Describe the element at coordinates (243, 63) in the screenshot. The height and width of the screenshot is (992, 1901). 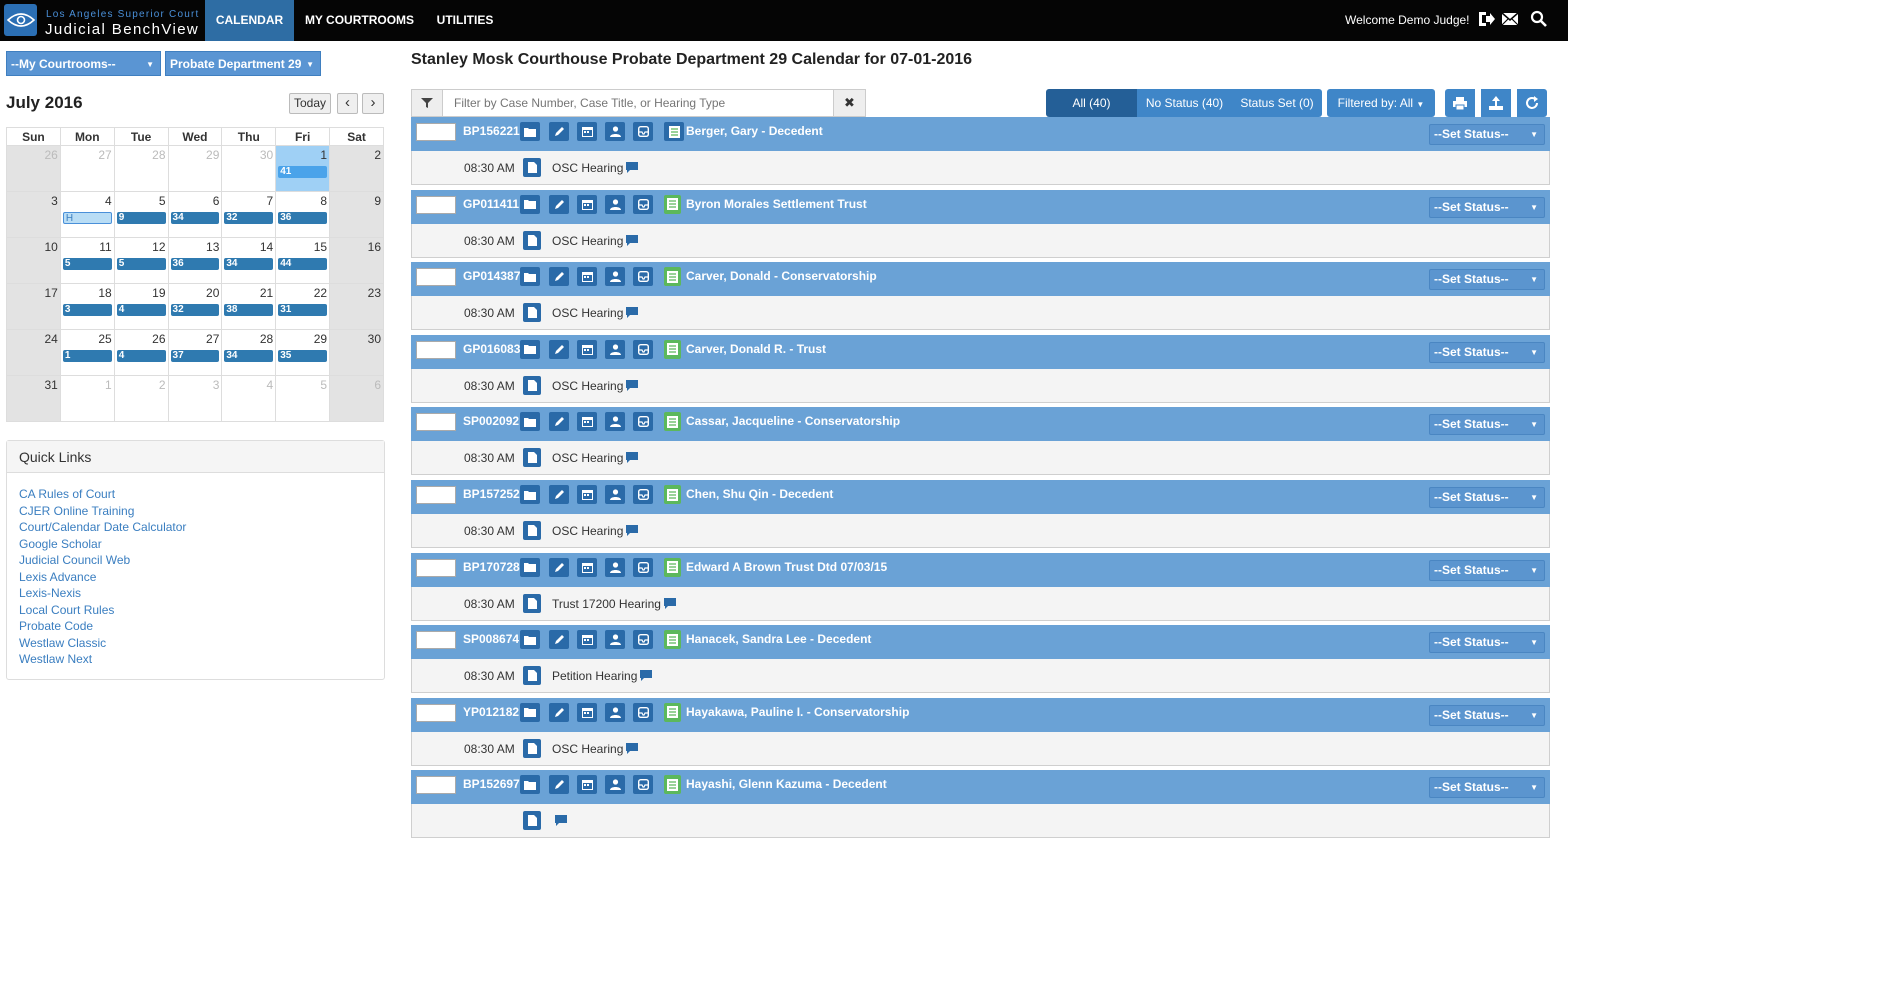
I see `department-select: Probate Department 29 ▼` at that location.